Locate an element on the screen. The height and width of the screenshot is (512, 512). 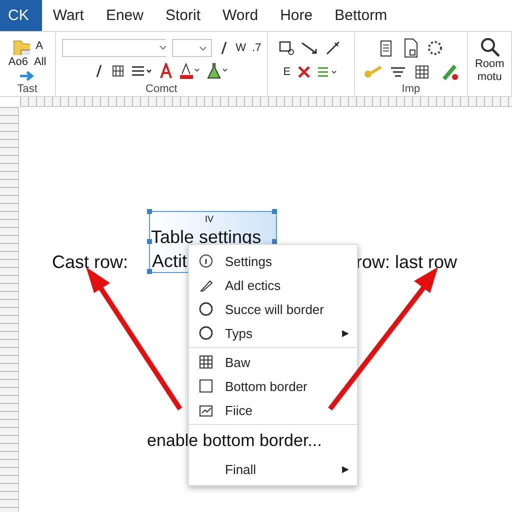
info-icon is located at coordinates (206, 261).